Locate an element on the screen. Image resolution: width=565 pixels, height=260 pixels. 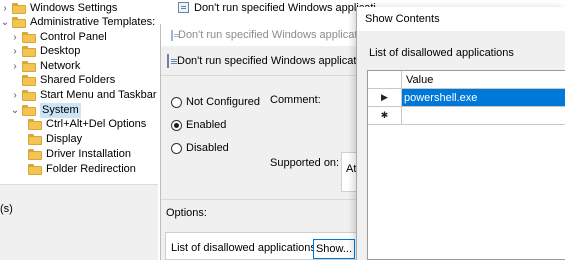
tree-item-shared-folders: Shared Folders is located at coordinates (62, 80).